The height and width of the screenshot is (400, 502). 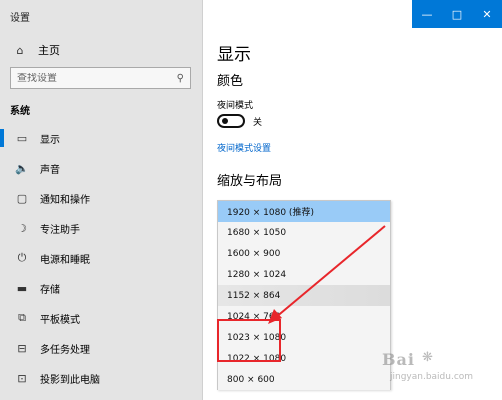 I want to click on home-nav-item: ⌂ 主页, so click(x=35, y=50).